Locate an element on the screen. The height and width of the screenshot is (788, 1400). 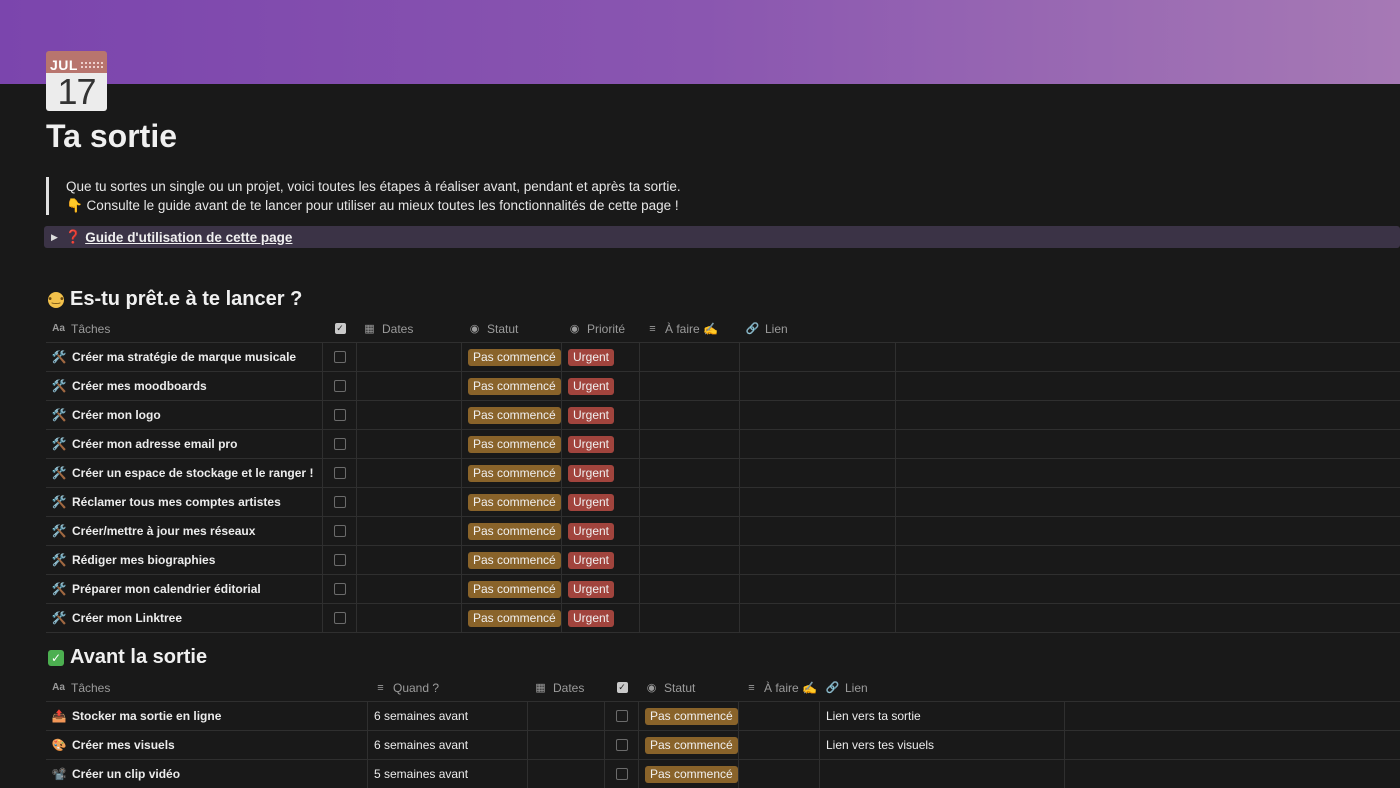
task-title: Créer un clip vidéo is located at coordinates (126, 774).